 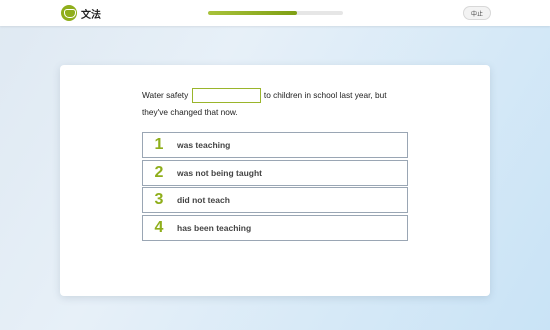 I want to click on option-number: 1, so click(x=159, y=144).